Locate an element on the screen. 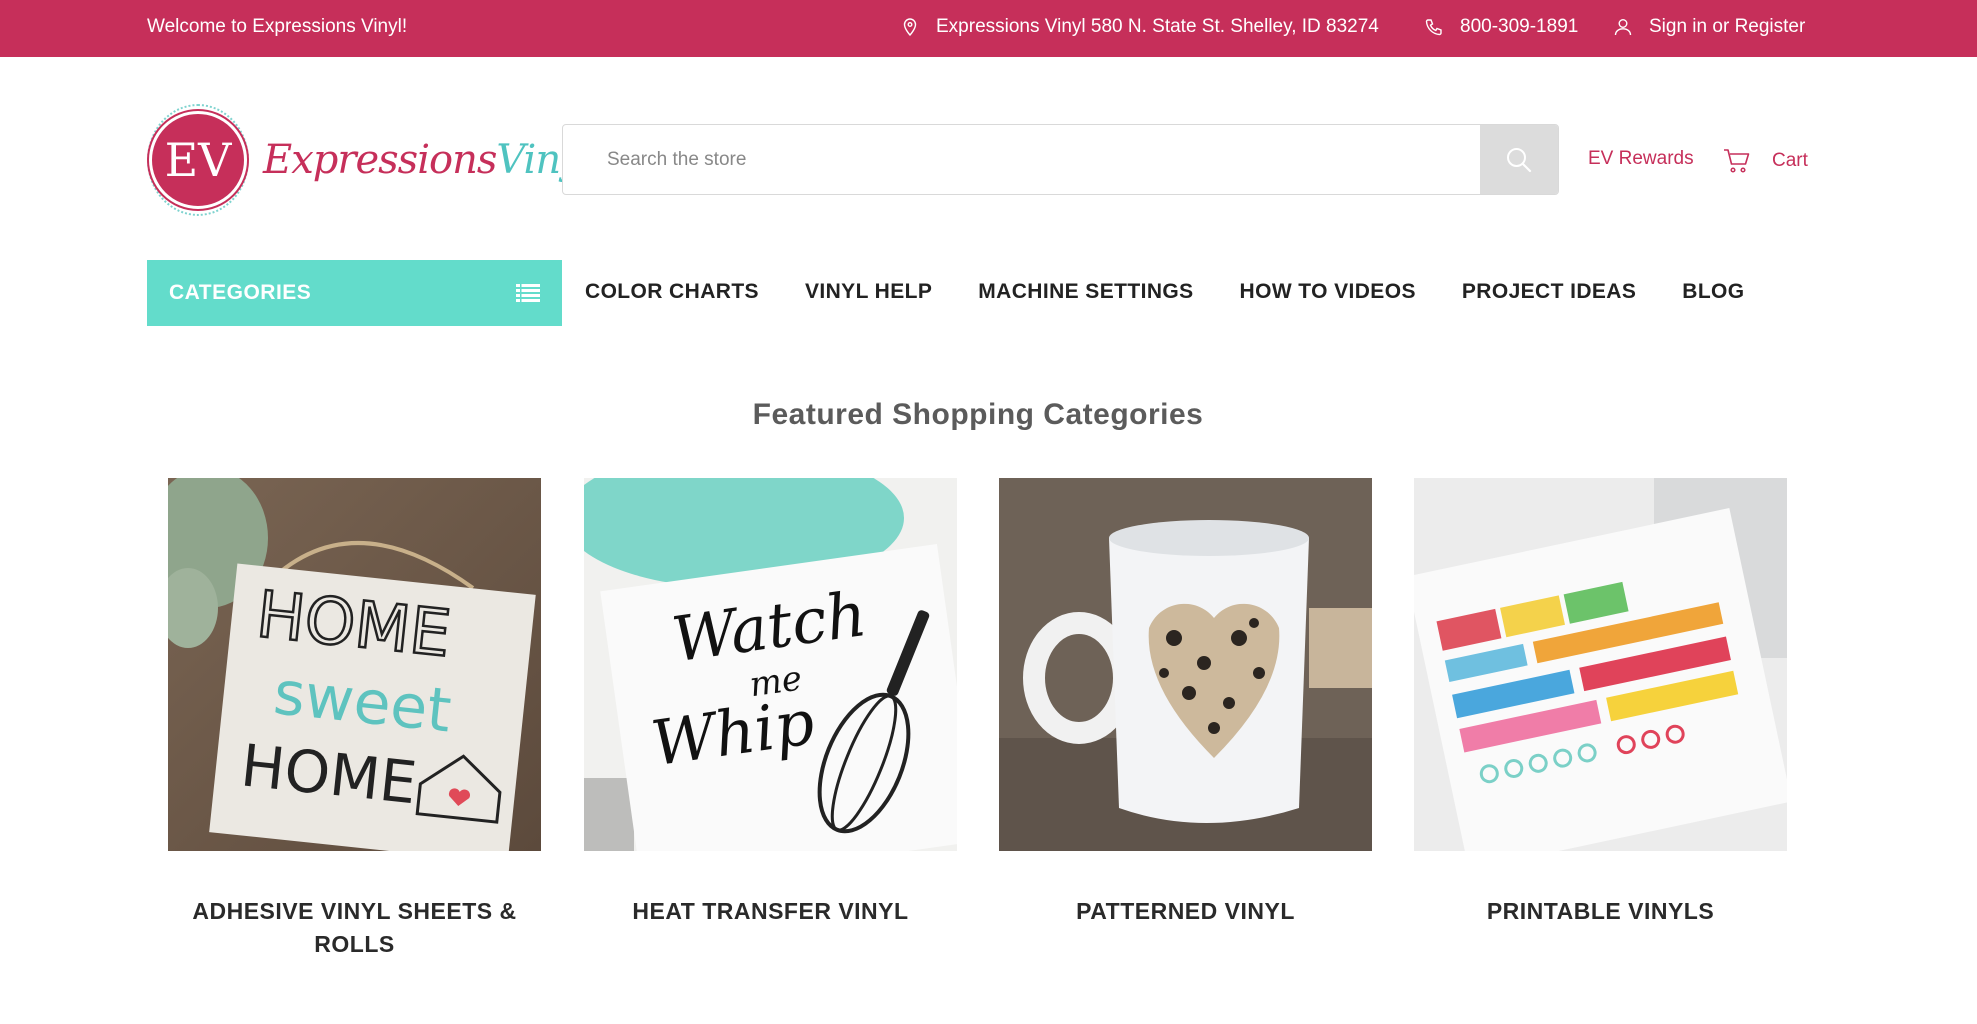  logo-wordmark: ExpressionsVinyl is located at coordinates (429, 160).